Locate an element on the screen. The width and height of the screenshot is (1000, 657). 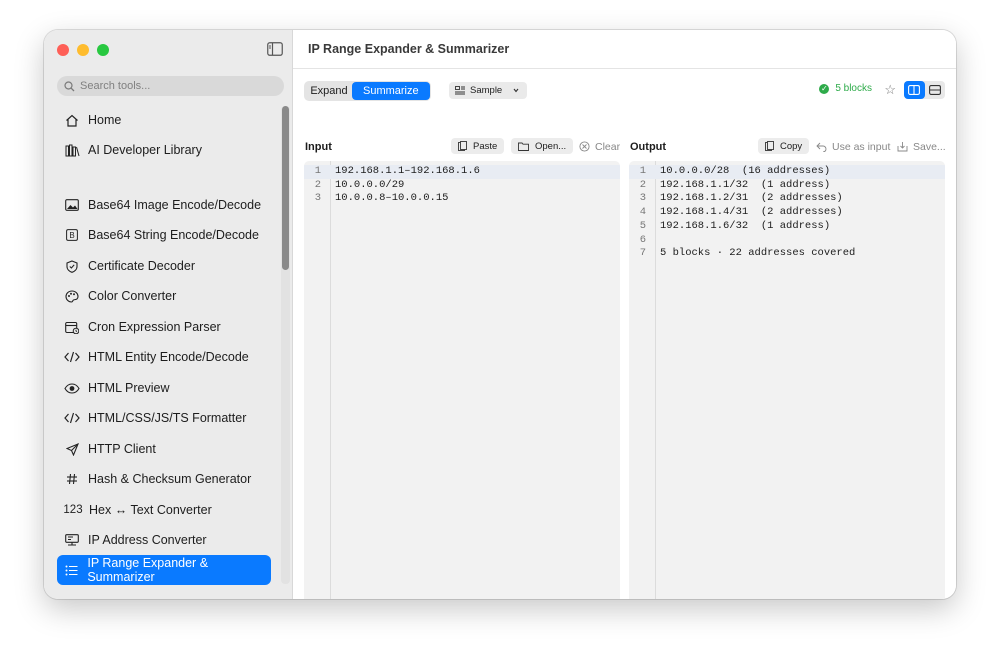
sidebar-item-certificate-decoder: Certificate Decoder is located at coordinates (164, 266).